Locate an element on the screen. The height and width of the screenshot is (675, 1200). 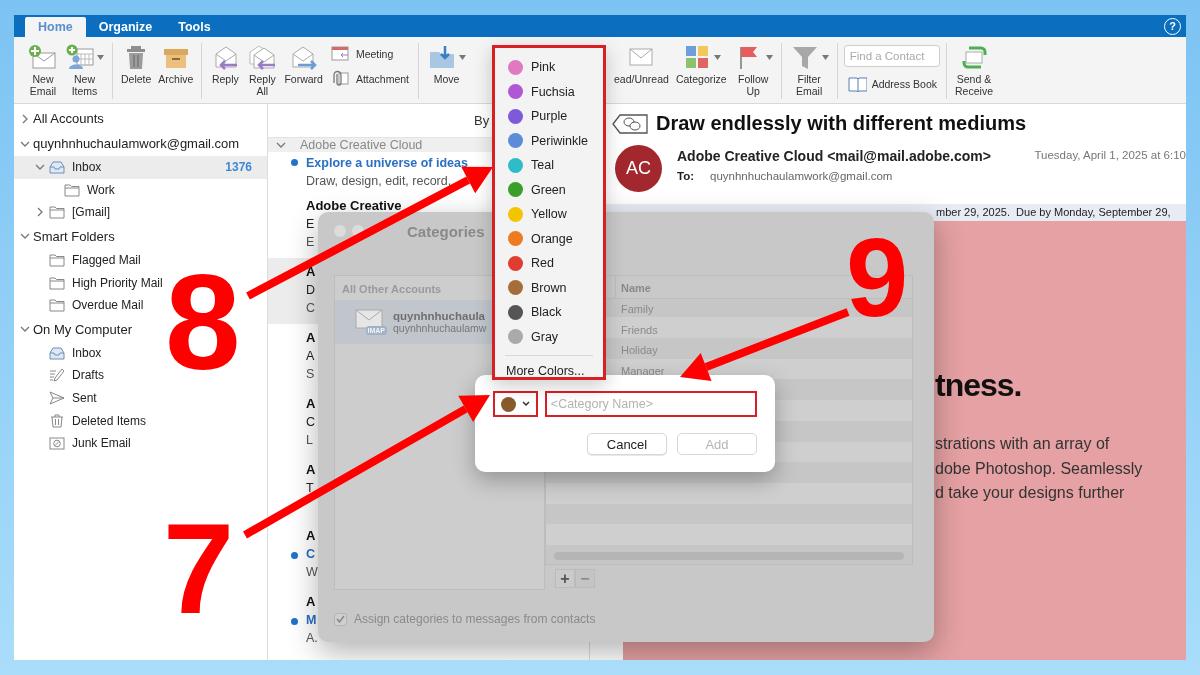
step-number: 7 is located at coordinates (199, 569).